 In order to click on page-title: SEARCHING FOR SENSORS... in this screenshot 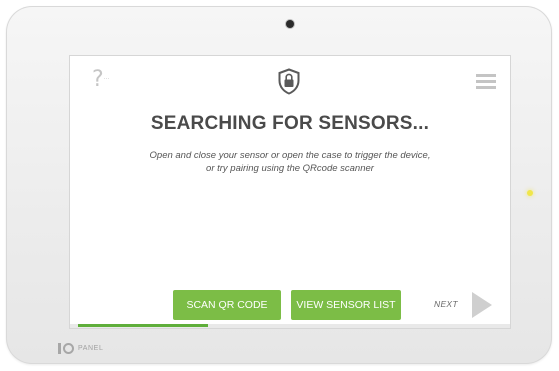, I will do `click(290, 123)`.